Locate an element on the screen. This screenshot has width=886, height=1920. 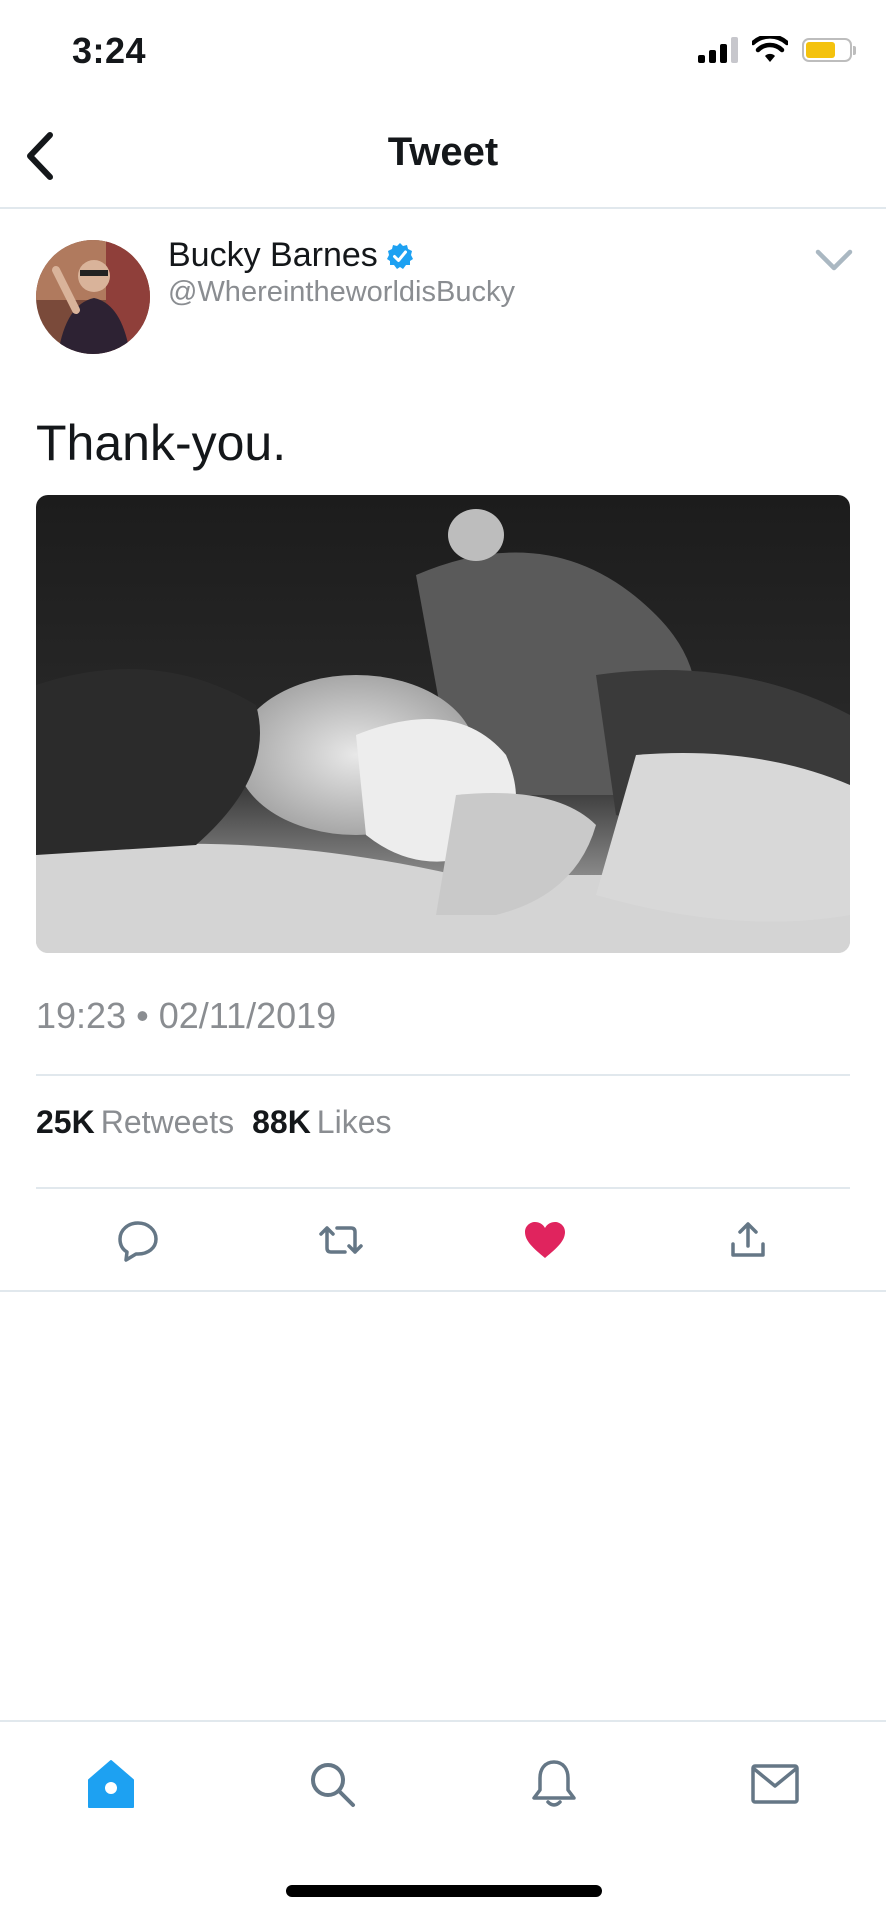
status-time: 3:24 is located at coordinates (109, 50).